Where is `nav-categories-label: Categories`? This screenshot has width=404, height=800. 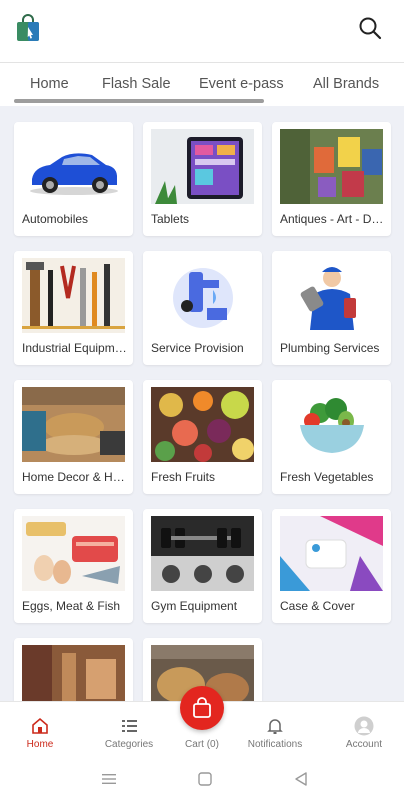
nav-categories-label: Categories is located at coordinates (129, 744).